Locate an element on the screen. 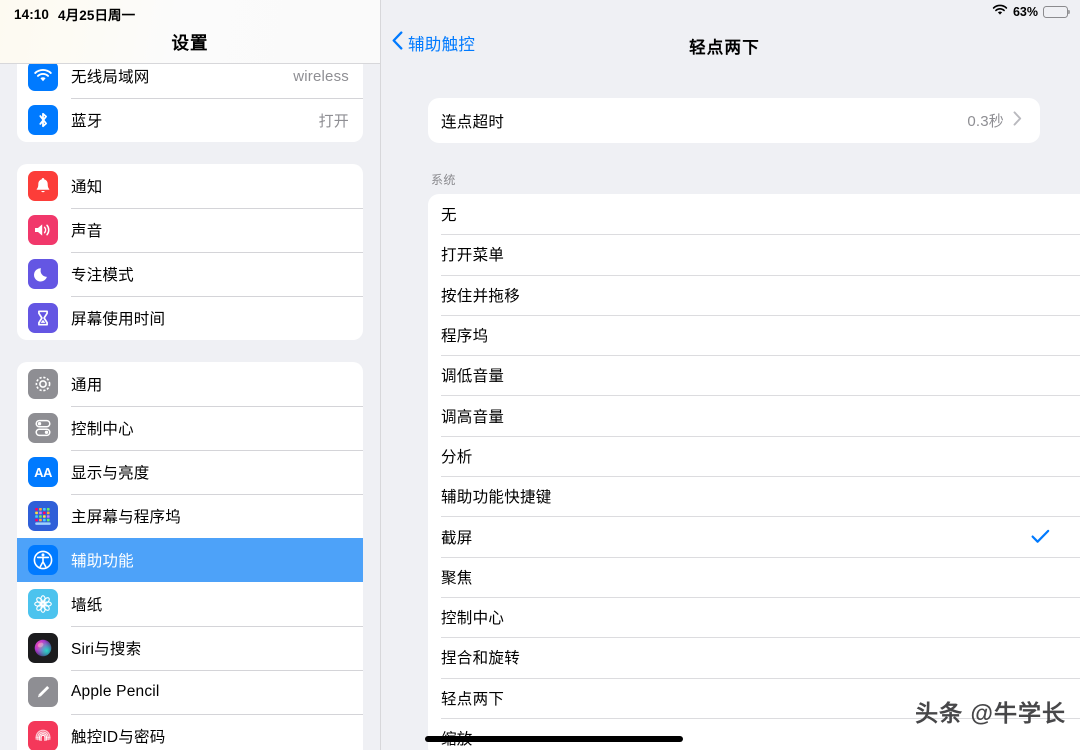 The width and height of the screenshot is (1080, 750). sidebar-item-label: 触控ID与密码 is located at coordinates (118, 737).